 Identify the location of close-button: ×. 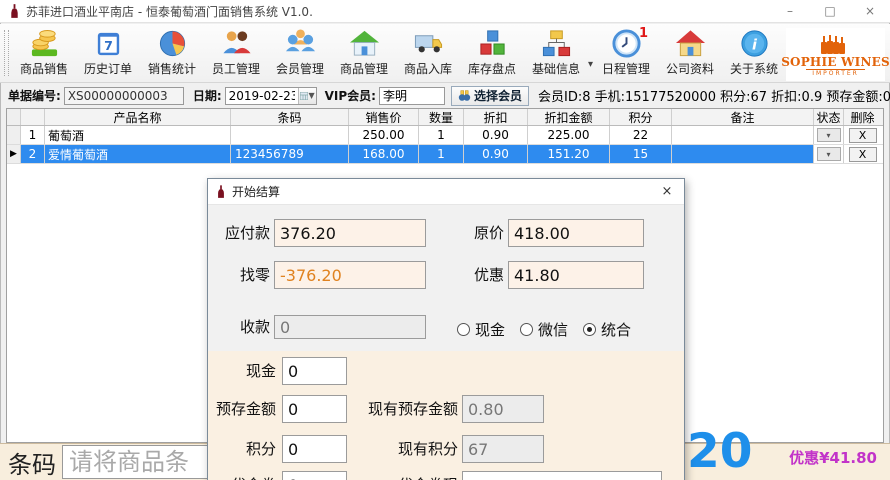
(870, 11).